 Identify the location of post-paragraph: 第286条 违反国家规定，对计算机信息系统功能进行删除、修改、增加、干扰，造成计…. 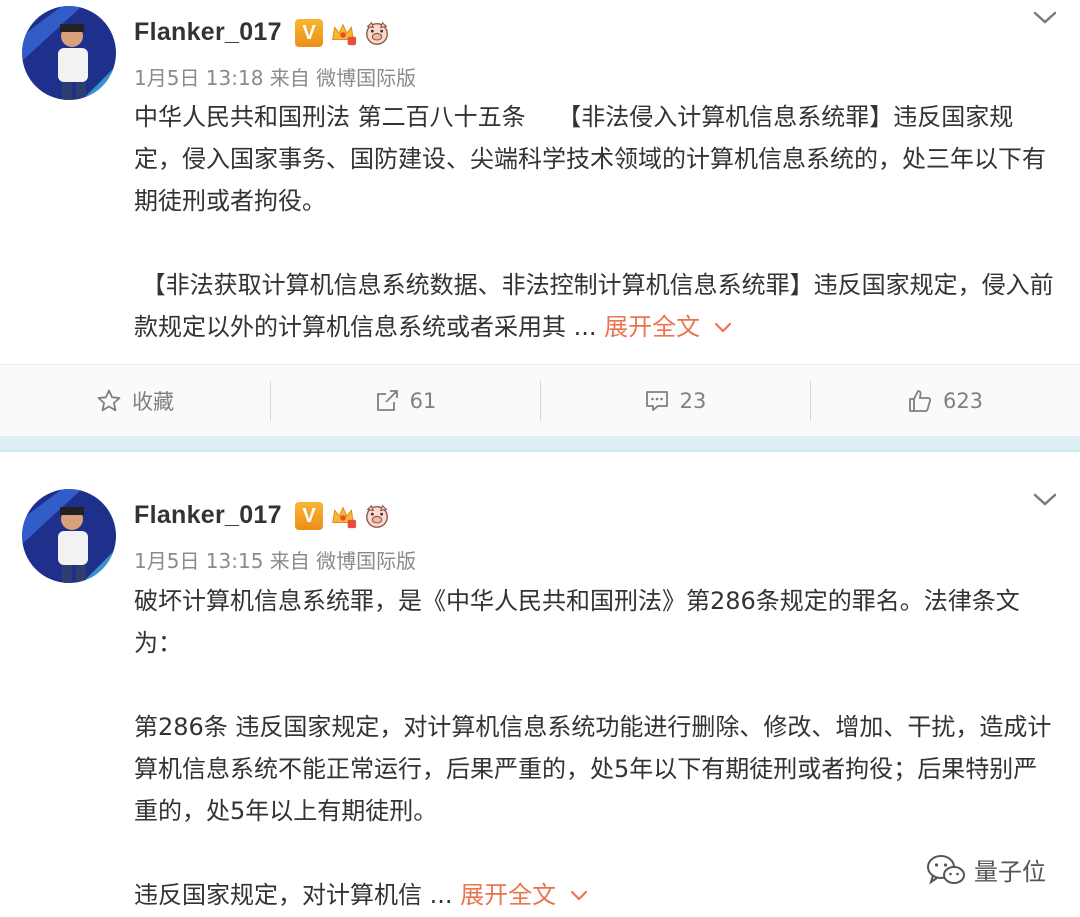
(593, 769).